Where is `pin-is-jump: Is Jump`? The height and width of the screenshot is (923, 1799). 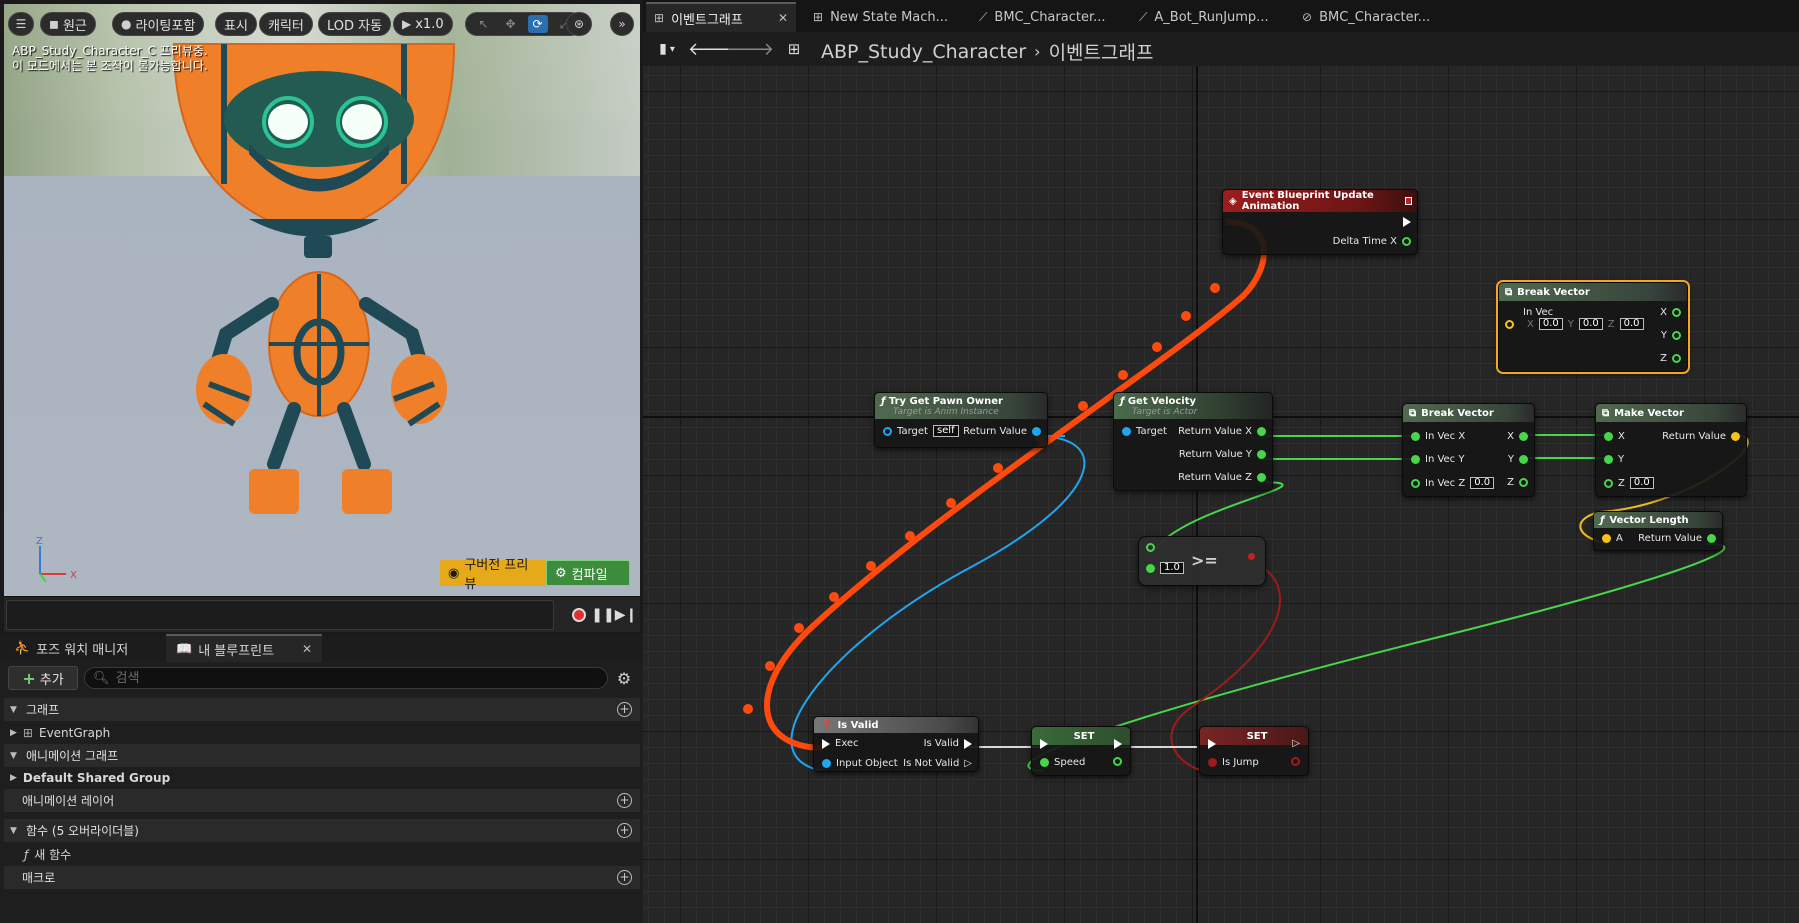 pin-is-jump: Is Jump is located at coordinates (1233, 762).